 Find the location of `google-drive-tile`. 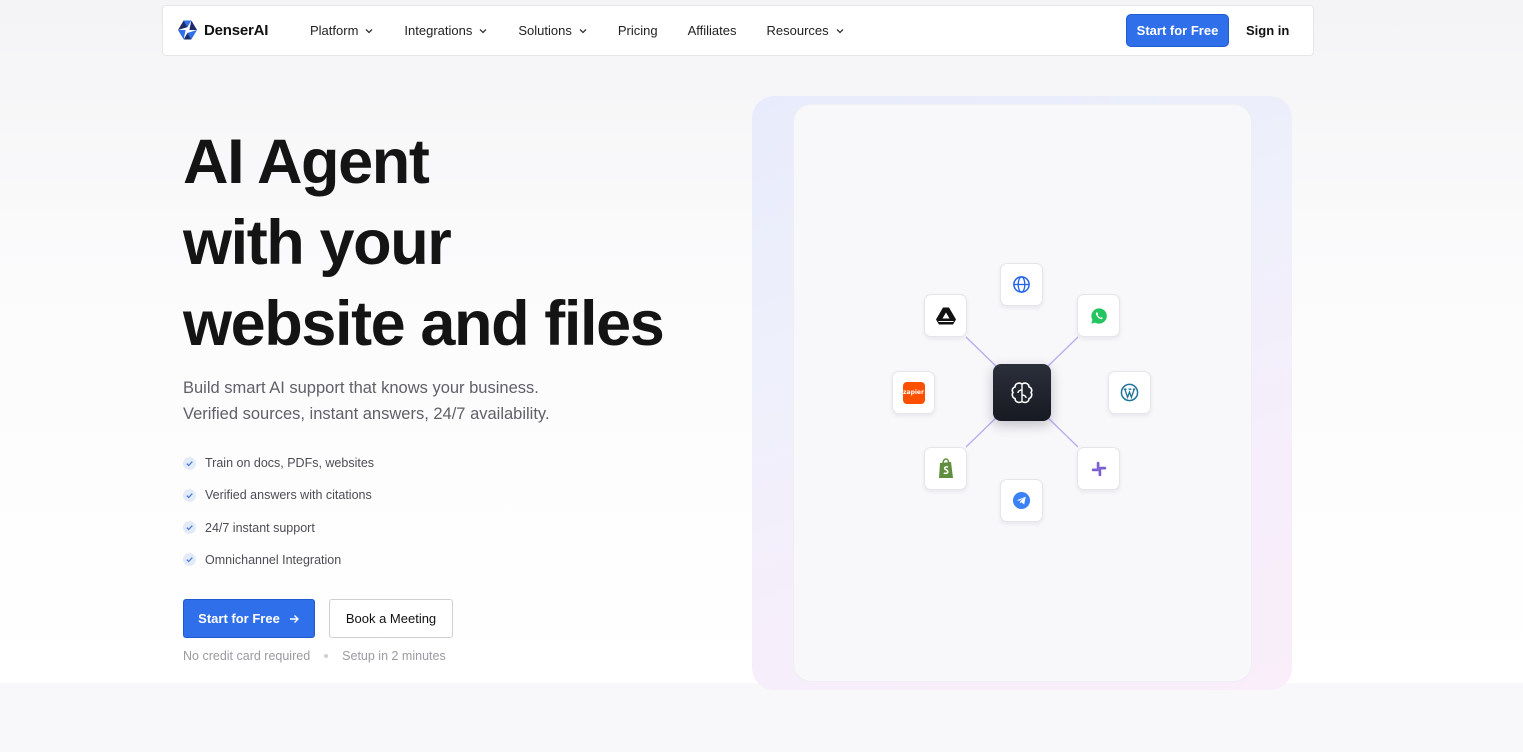

google-drive-tile is located at coordinates (945, 315).